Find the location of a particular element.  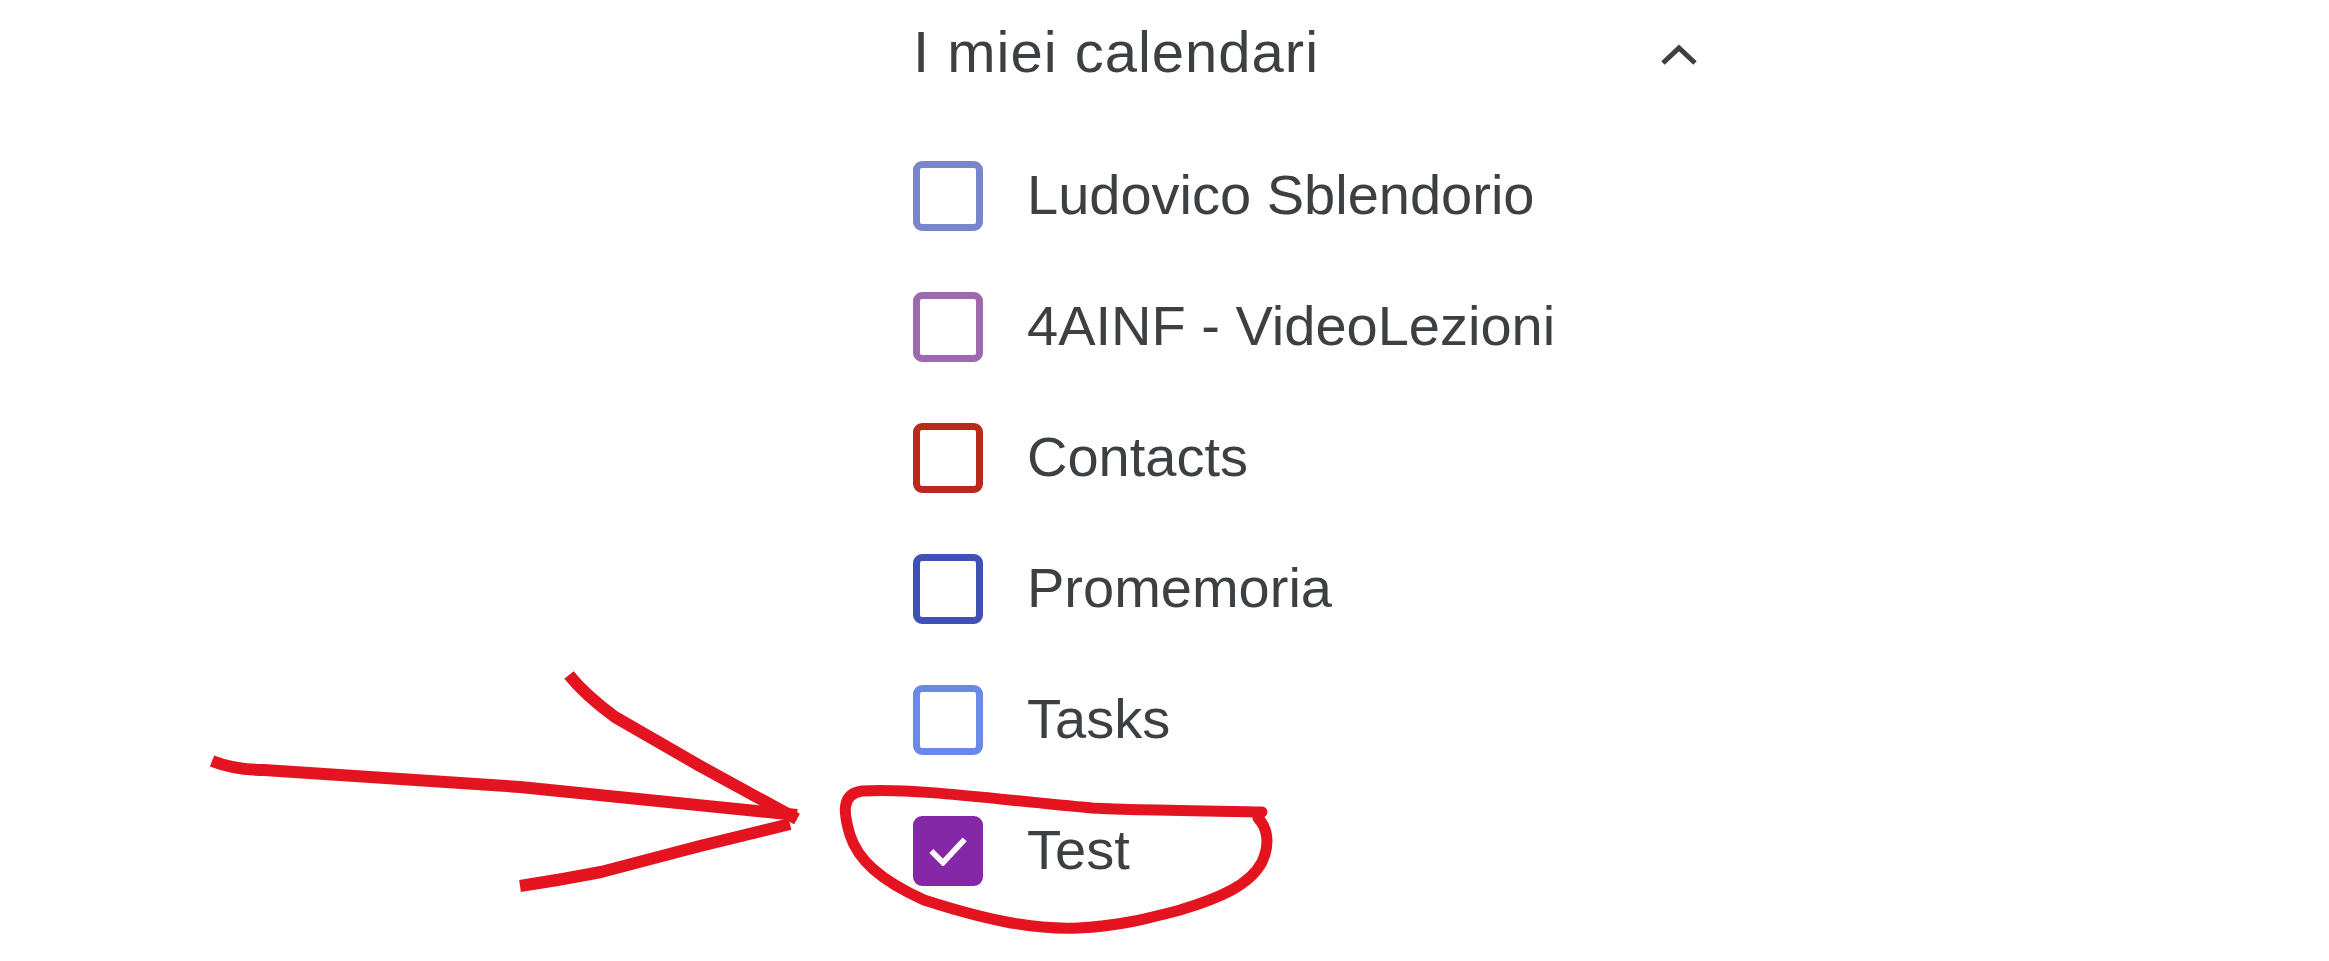

calendar-name: Contacts is located at coordinates (1137, 457).